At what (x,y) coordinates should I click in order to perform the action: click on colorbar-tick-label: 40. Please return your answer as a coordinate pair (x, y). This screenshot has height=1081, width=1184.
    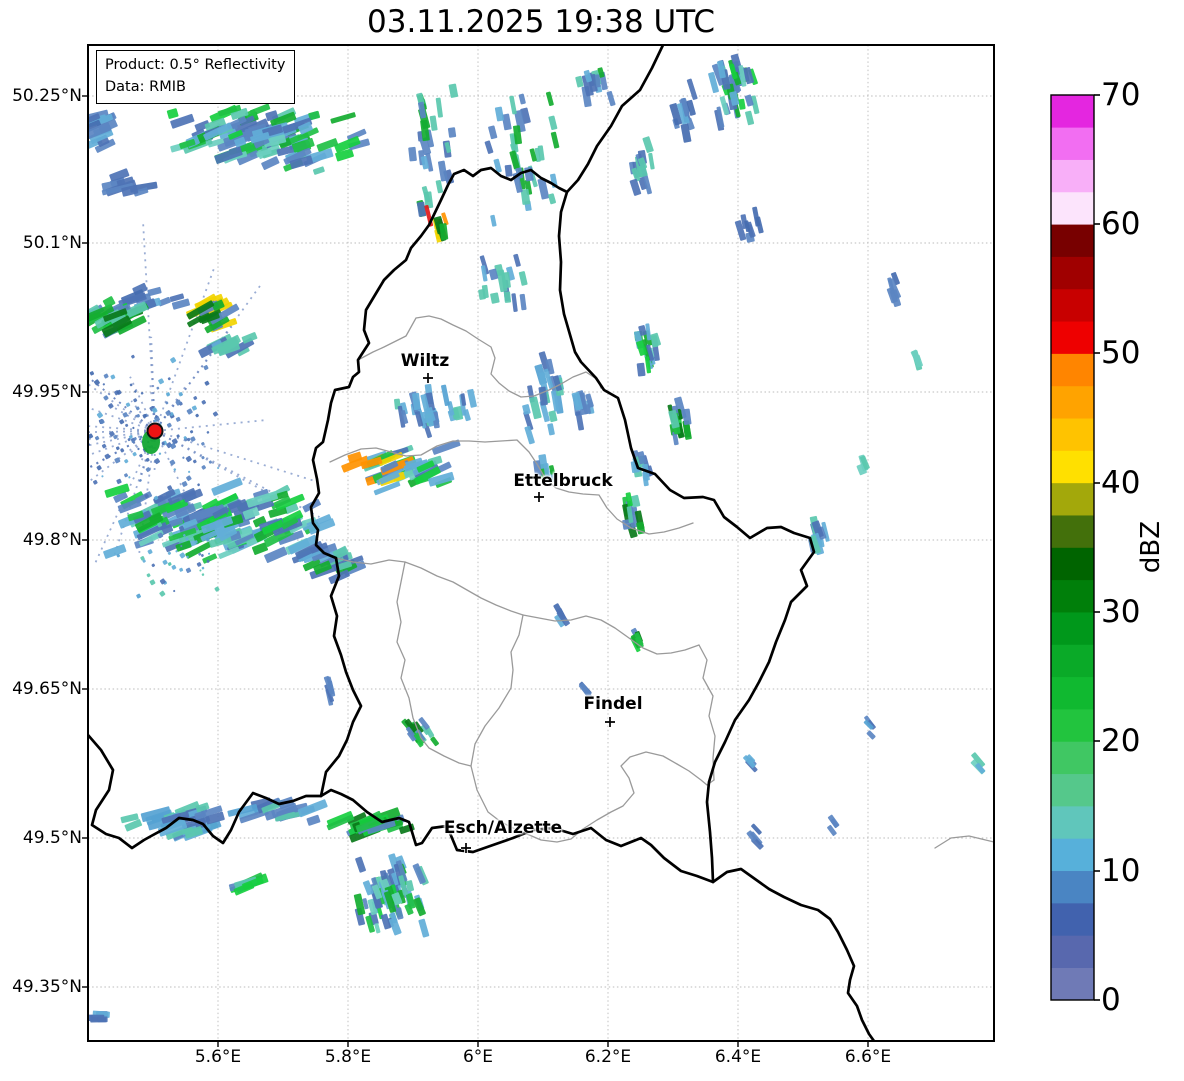
    Looking at the image, I should click on (1121, 483).